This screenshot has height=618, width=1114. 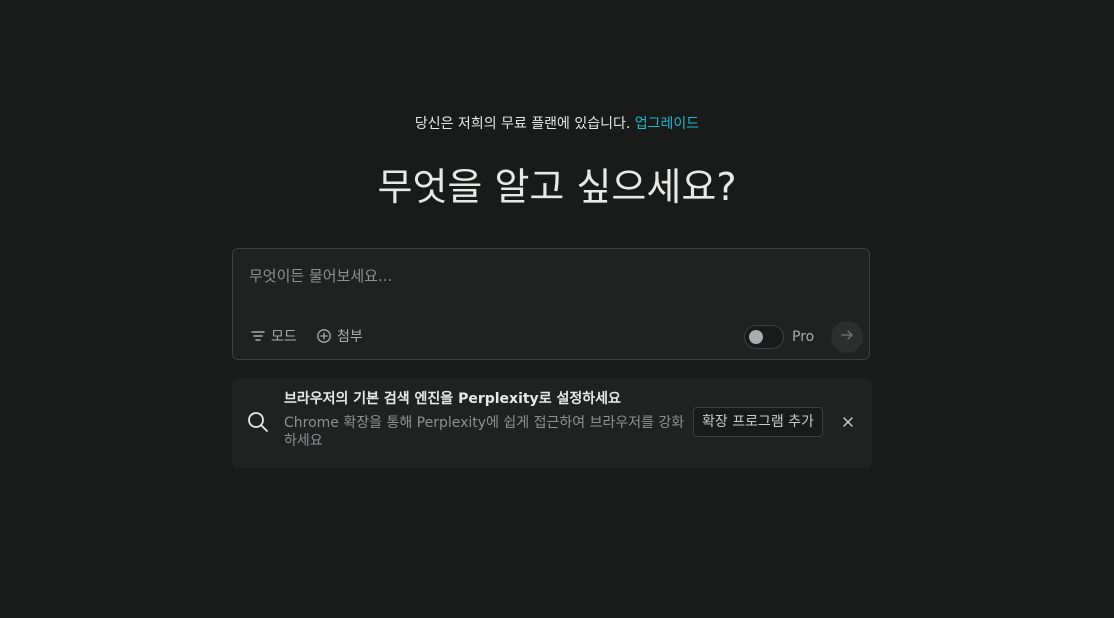 I want to click on filter-icon, so click(x=258, y=336).